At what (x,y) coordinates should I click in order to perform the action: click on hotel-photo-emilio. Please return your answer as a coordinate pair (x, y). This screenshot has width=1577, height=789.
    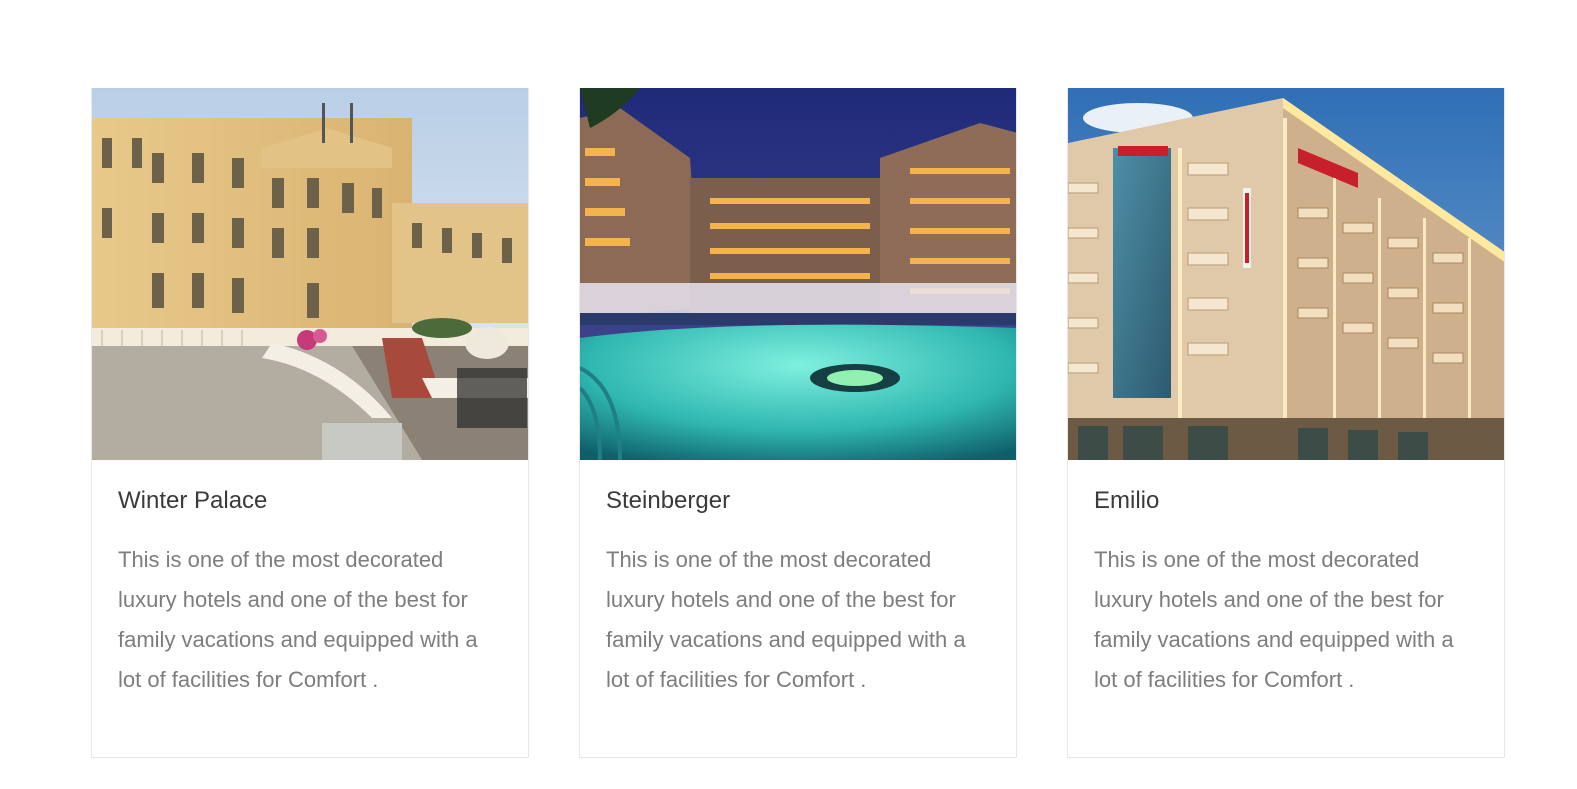
    Looking at the image, I should click on (1286, 274).